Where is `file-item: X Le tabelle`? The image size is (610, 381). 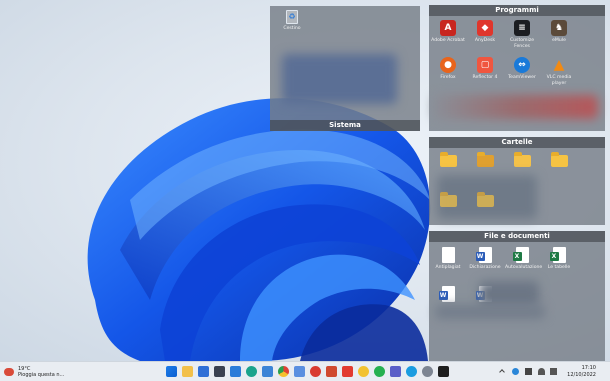
file-item: X Le tabelle is located at coordinates (559, 259).